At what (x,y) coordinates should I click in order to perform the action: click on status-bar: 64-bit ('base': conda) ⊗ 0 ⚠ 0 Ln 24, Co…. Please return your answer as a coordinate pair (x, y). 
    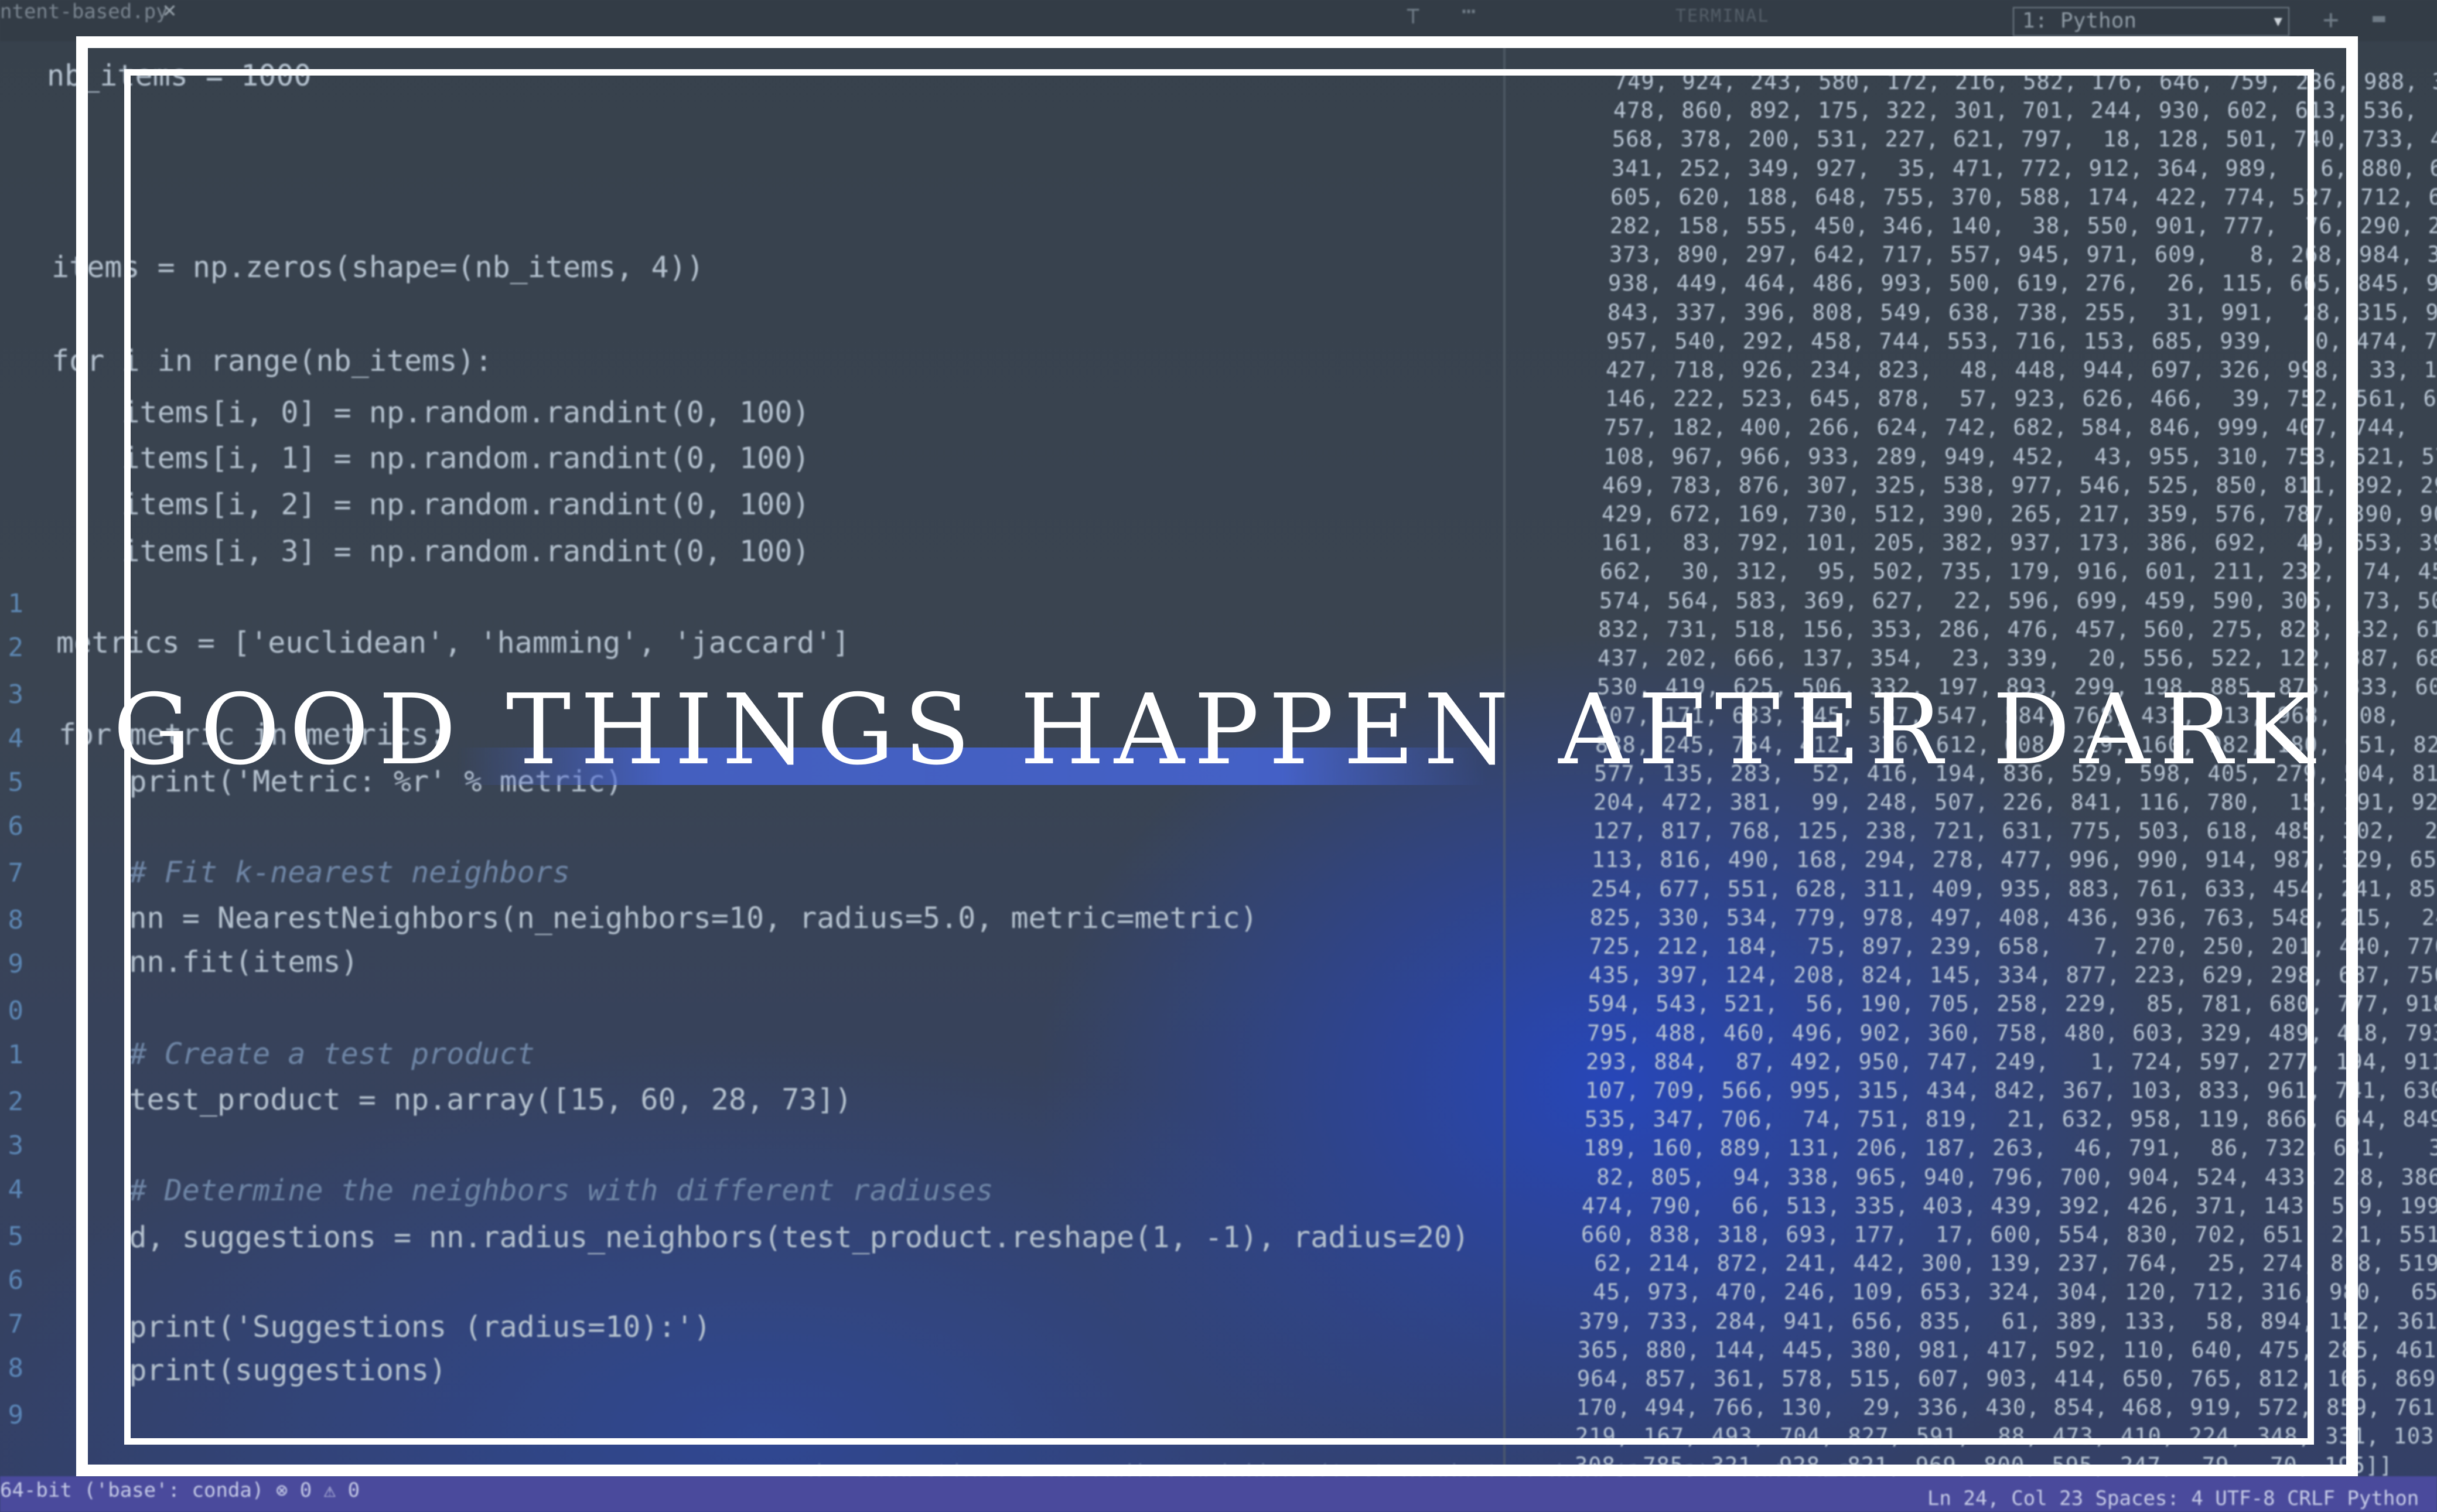
    Looking at the image, I should click on (1218, 1494).